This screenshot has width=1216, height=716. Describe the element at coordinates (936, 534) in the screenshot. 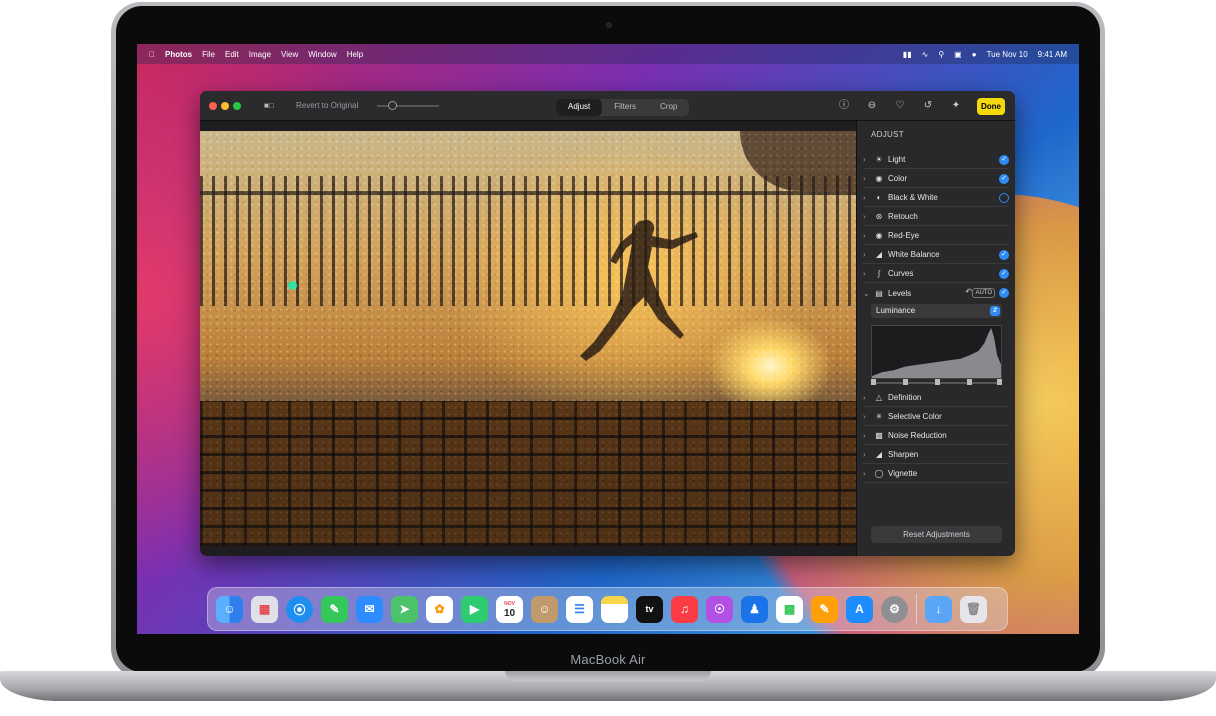

I see `reset-adjustments-button: Reset Adjustments` at that location.